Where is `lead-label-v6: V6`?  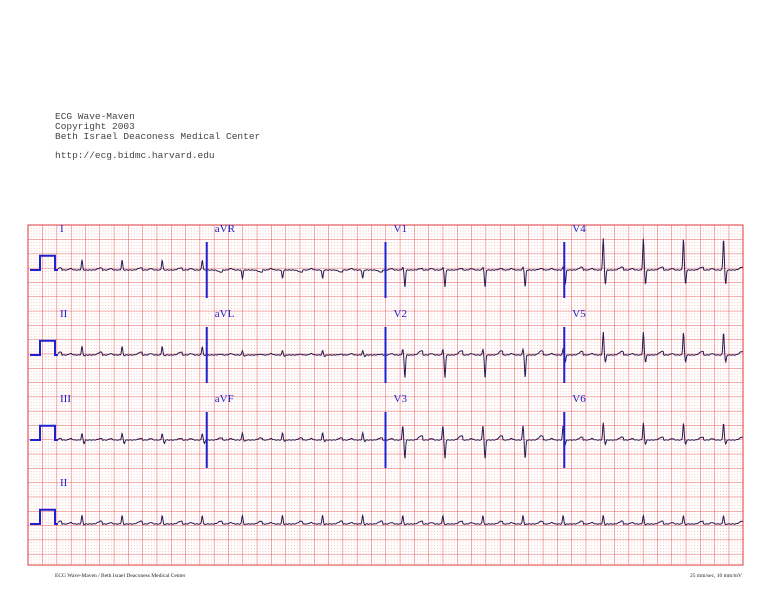 lead-label-v6: V6 is located at coordinates (579, 399).